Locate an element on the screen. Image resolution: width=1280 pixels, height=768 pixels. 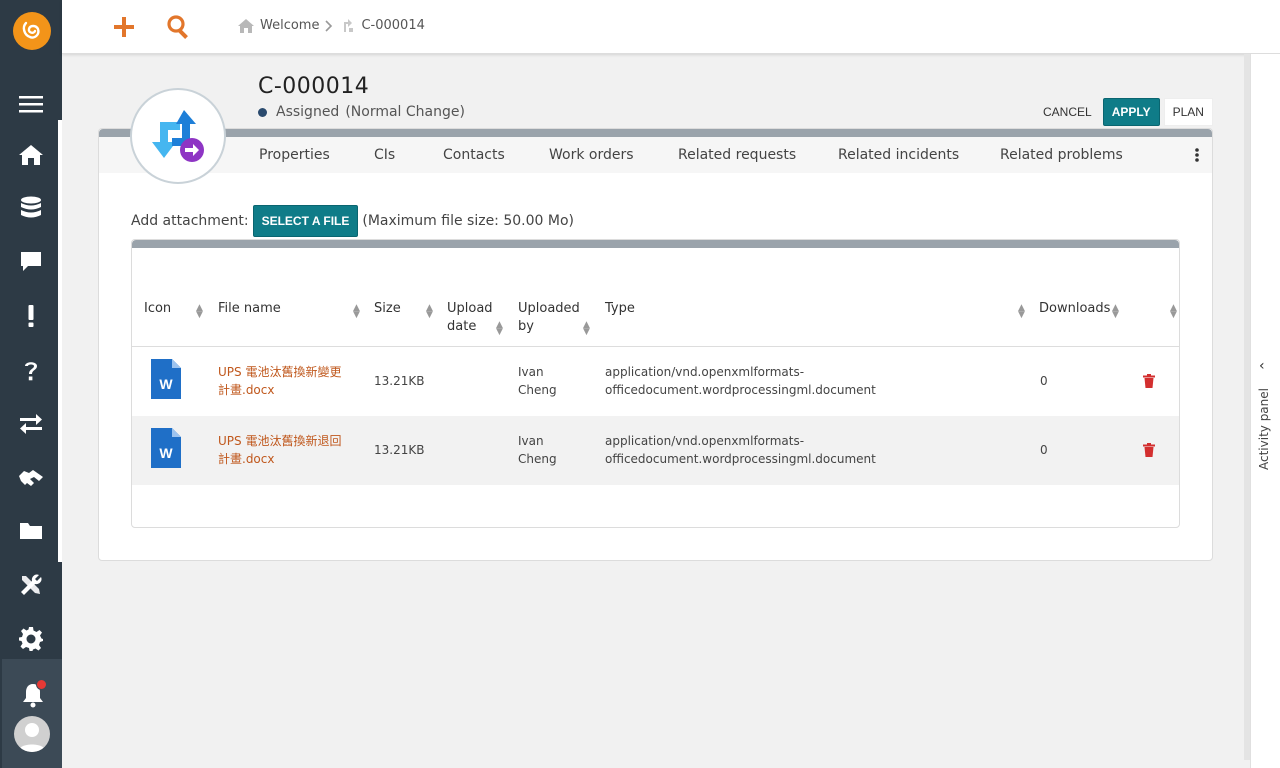
status-dot-icon is located at coordinates (262, 112).